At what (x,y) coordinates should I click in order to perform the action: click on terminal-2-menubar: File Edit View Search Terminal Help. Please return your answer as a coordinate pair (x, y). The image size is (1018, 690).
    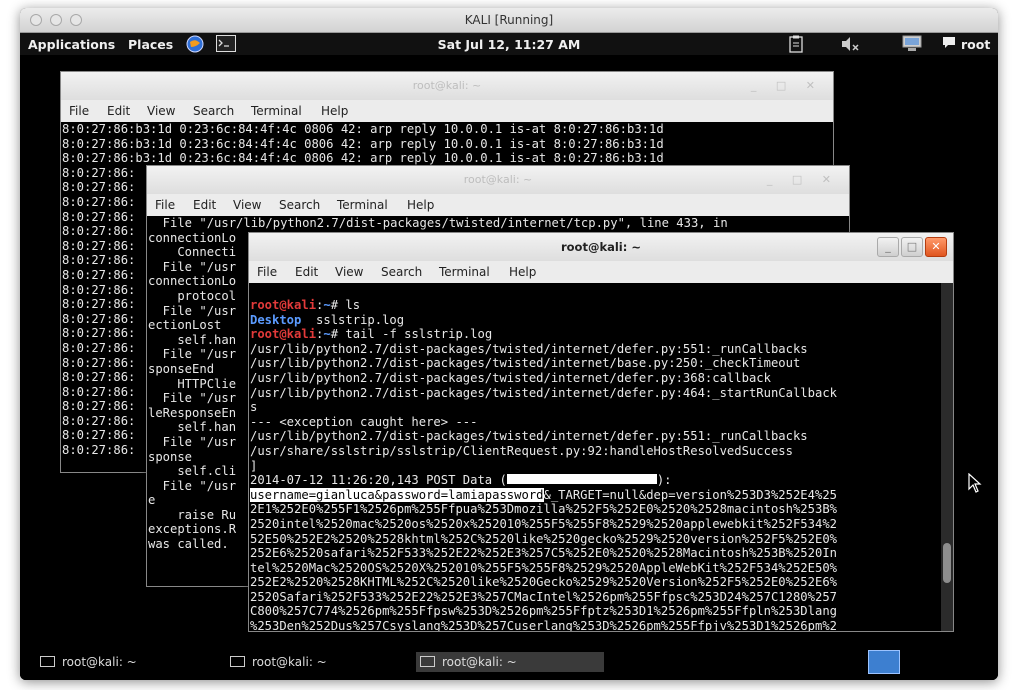
    Looking at the image, I should click on (498, 205).